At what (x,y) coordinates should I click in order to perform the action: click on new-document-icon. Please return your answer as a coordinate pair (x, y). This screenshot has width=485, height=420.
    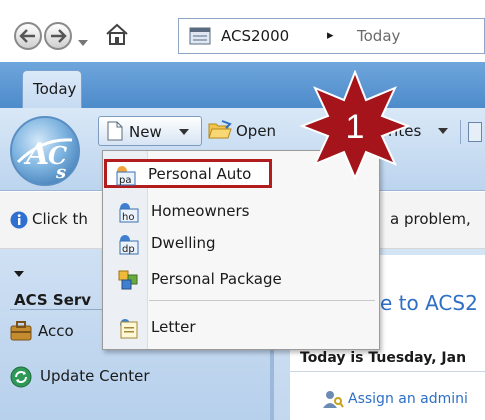
    Looking at the image, I should click on (115, 131).